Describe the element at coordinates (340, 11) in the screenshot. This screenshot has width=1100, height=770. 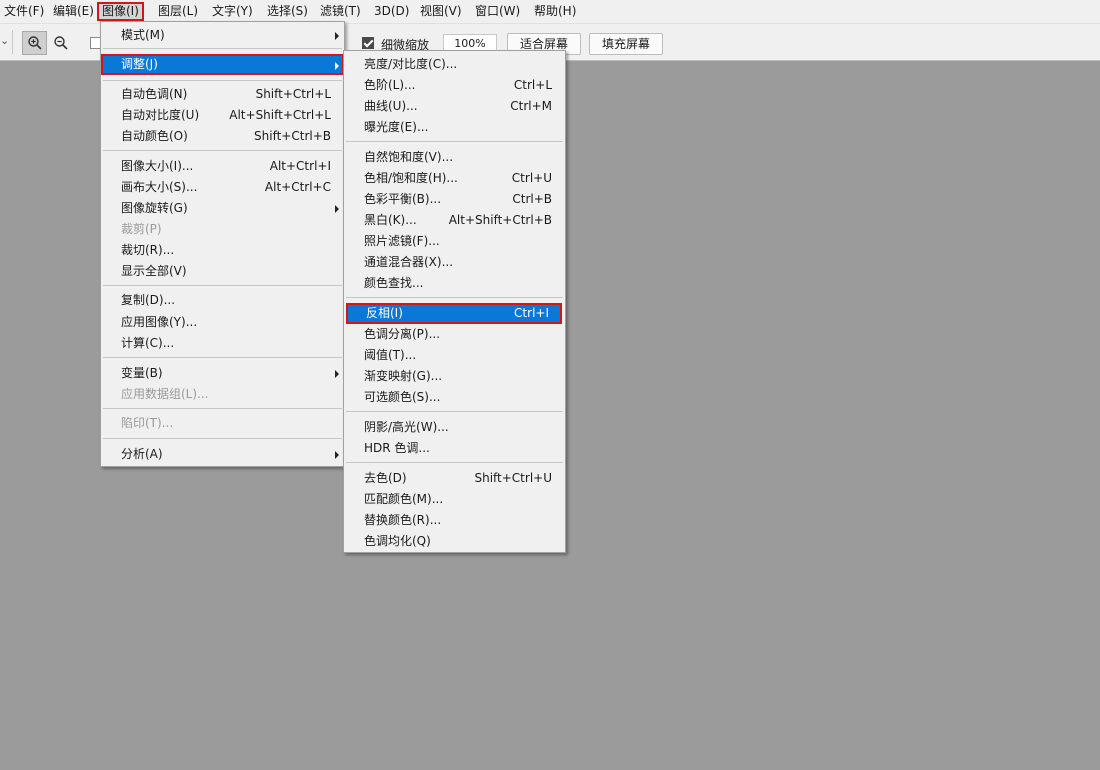
I see `menu-filter: 滤镜(T)` at that location.